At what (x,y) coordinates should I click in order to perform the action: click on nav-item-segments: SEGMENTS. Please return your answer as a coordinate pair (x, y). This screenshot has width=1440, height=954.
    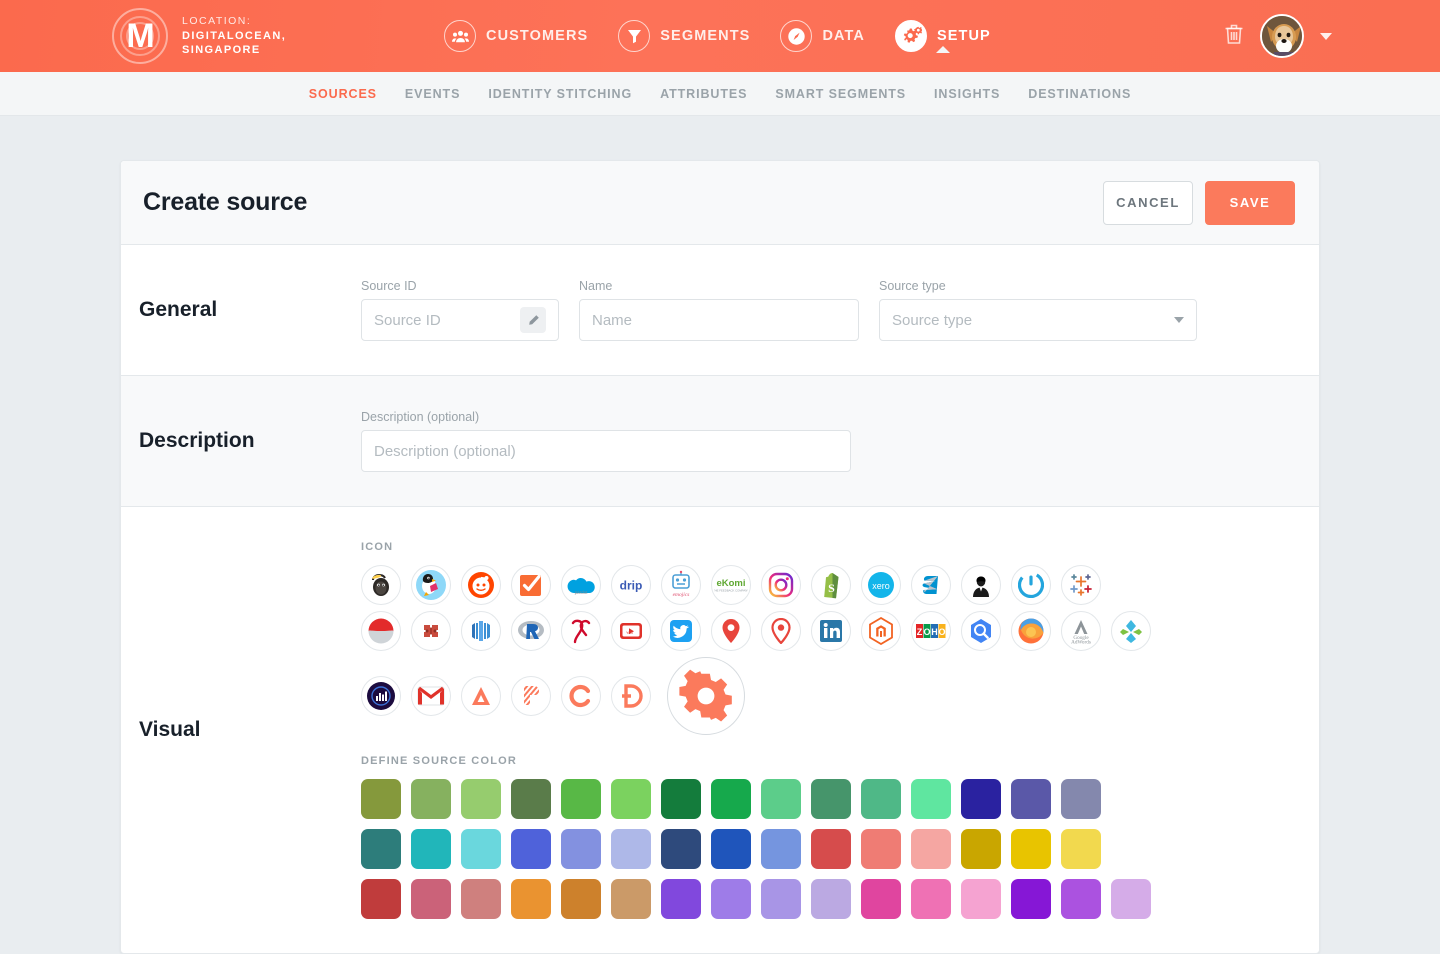
    Looking at the image, I should click on (684, 36).